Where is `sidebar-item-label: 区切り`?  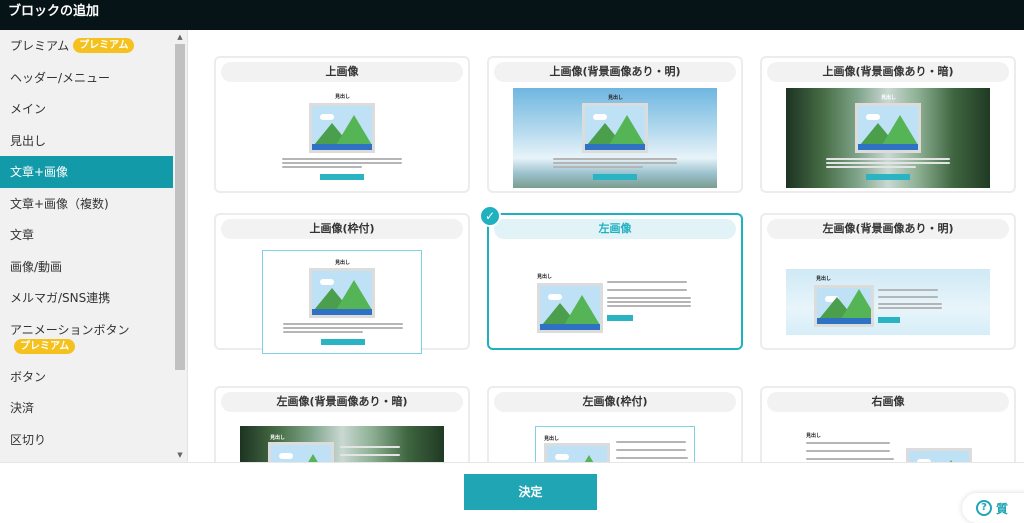
sidebar-item-label: 区切り is located at coordinates (28, 439).